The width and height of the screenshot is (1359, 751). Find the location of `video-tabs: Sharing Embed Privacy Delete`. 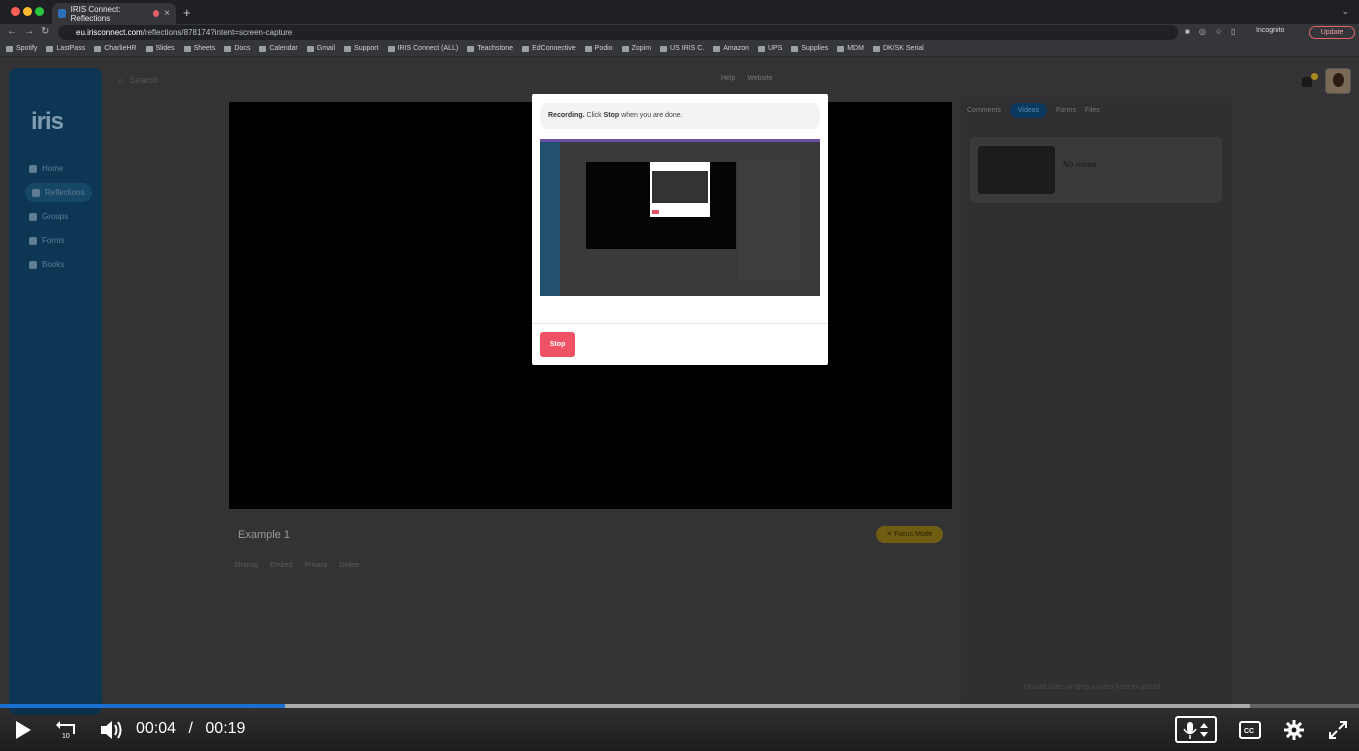

video-tabs: Sharing Embed Privacy Delete is located at coordinates (297, 565).